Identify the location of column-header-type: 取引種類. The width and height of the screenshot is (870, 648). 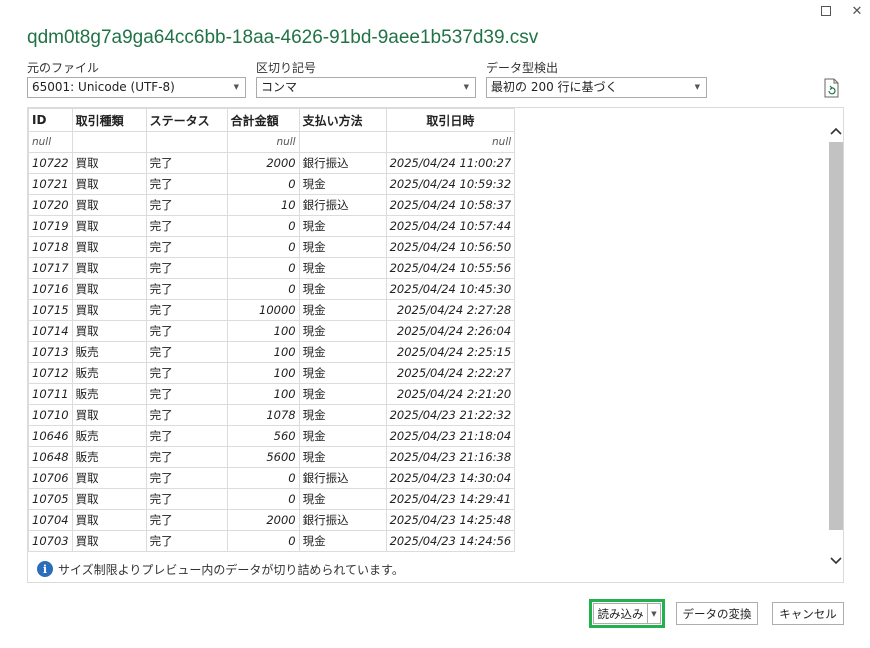
(109, 120).